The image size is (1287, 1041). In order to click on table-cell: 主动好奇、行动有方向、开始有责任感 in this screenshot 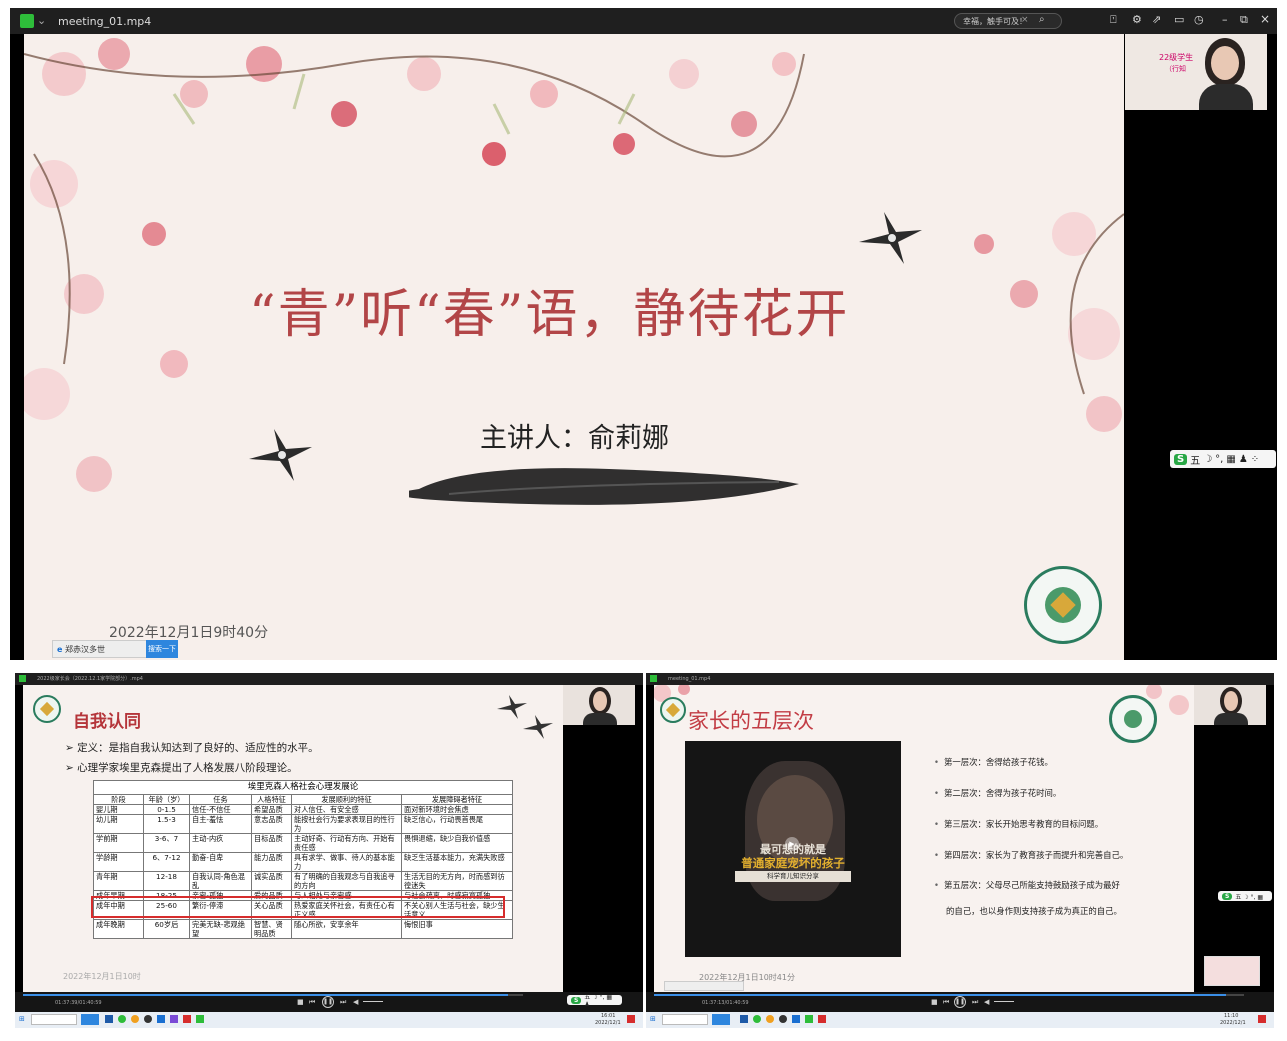, I will do `click(346, 843)`.